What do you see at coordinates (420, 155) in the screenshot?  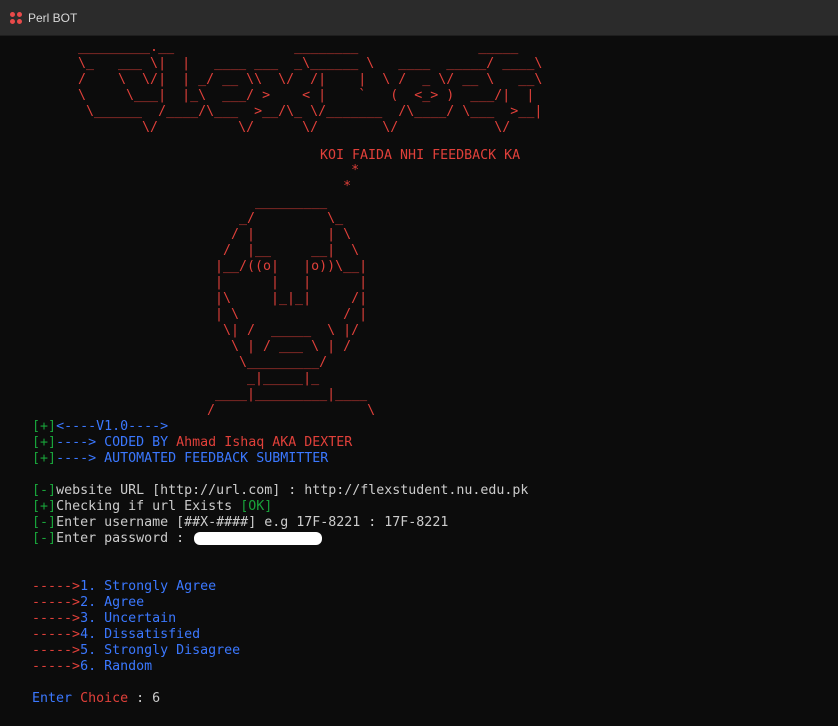 I see `banner-tagline: KOI FAIDA NHI FEEDBACK KA` at bounding box center [420, 155].